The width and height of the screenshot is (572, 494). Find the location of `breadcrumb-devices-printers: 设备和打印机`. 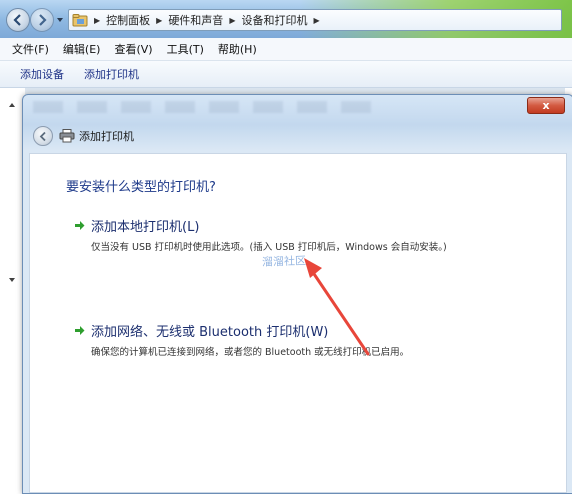

breadcrumb-devices-printers: 设备和打印机 is located at coordinates (274, 20).